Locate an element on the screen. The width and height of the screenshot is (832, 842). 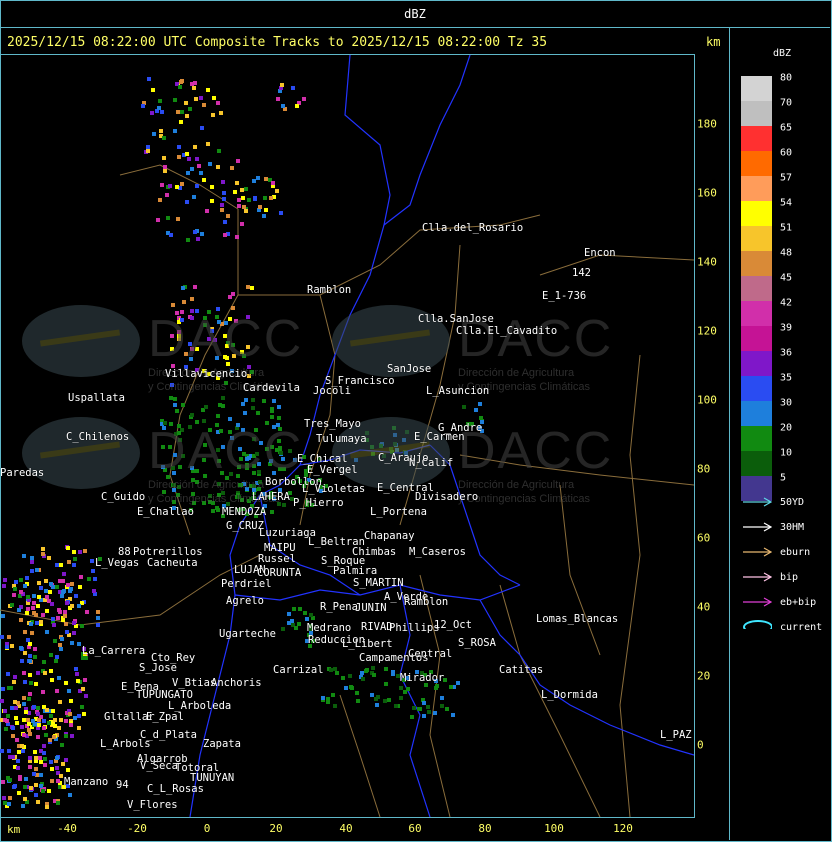
dbz-level-label: 10 is located at coordinates (786, 453).